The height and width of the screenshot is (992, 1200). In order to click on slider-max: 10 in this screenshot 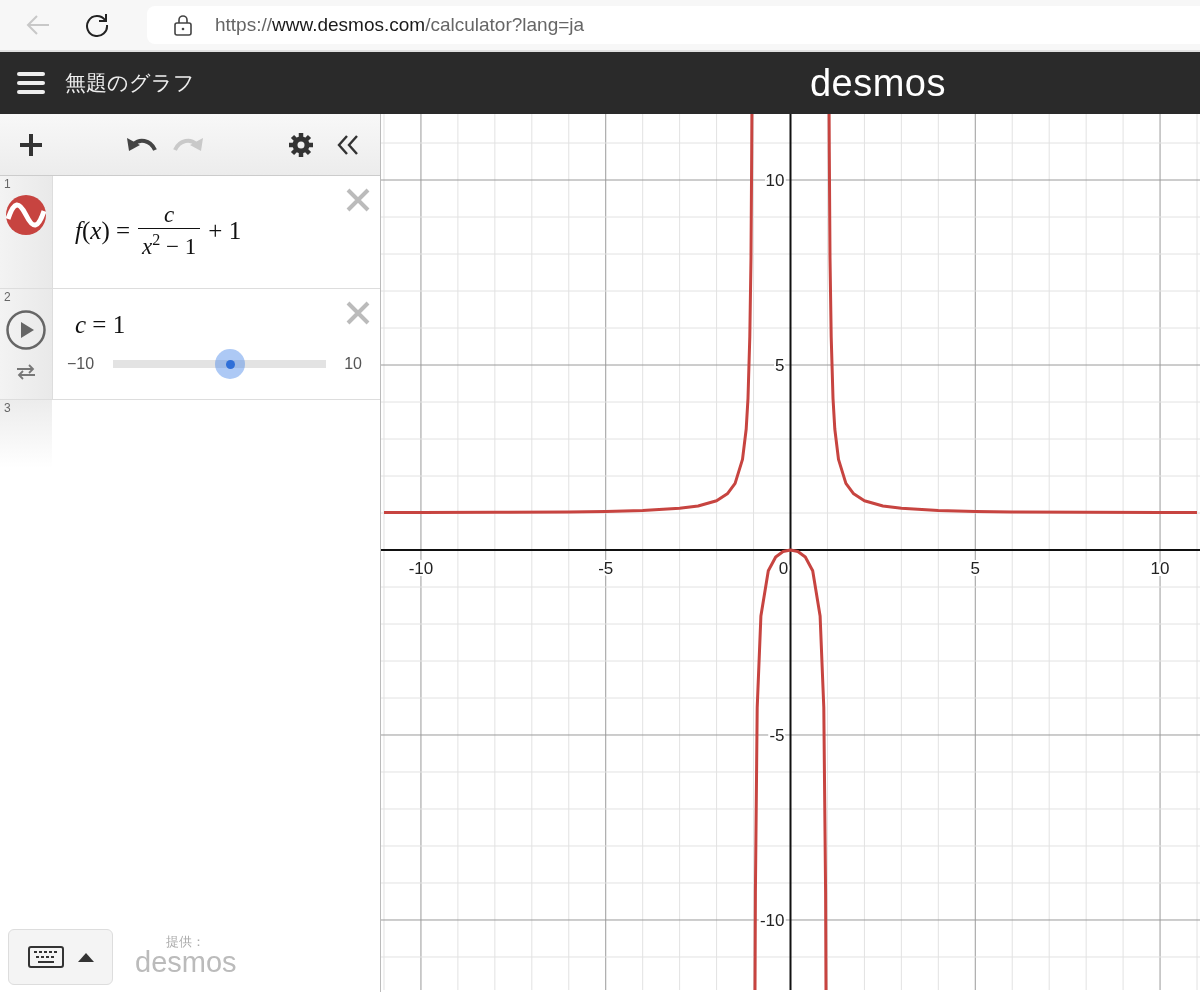, I will do `click(353, 364)`.